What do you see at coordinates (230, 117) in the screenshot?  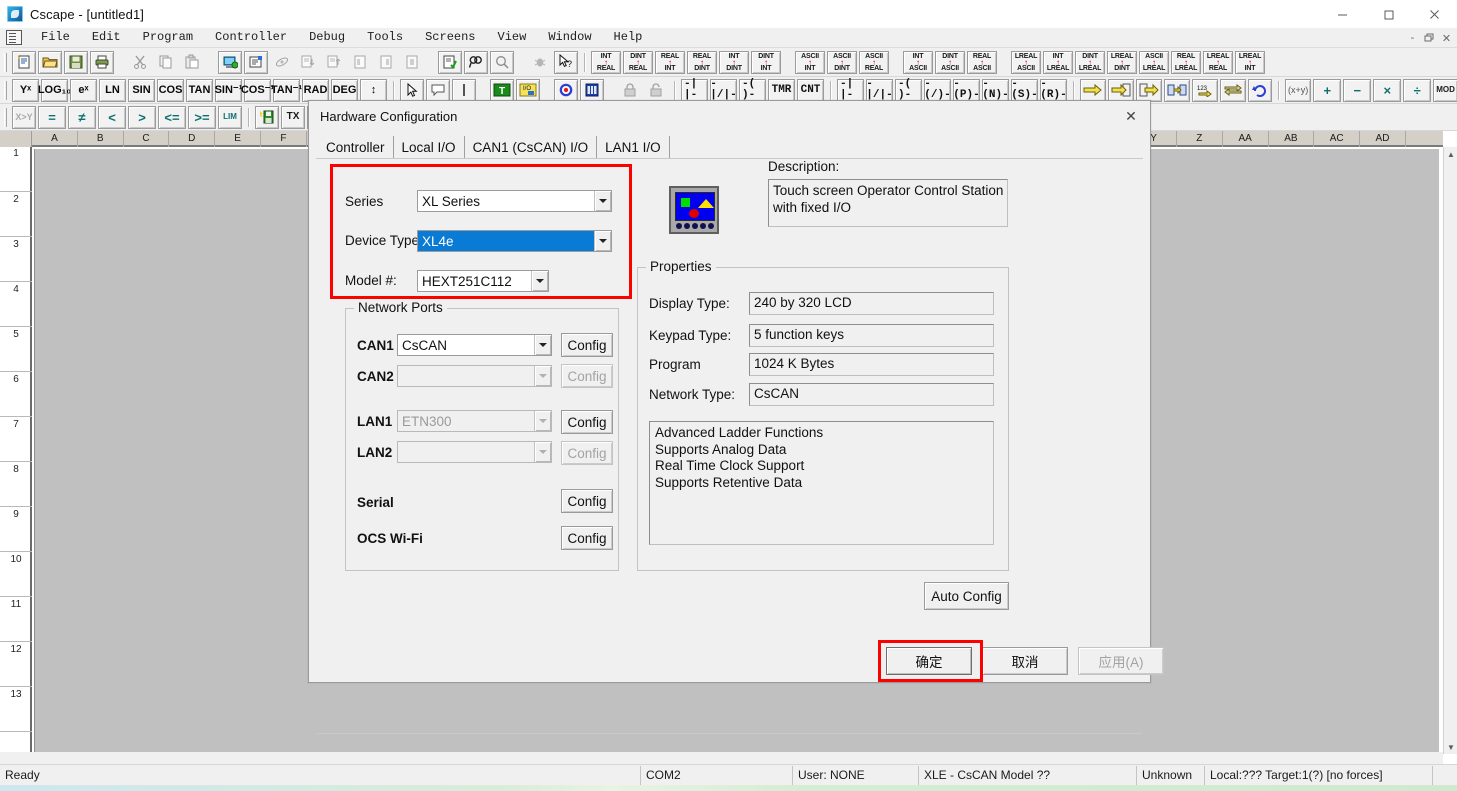 I see `limit-button: LIM` at bounding box center [230, 117].